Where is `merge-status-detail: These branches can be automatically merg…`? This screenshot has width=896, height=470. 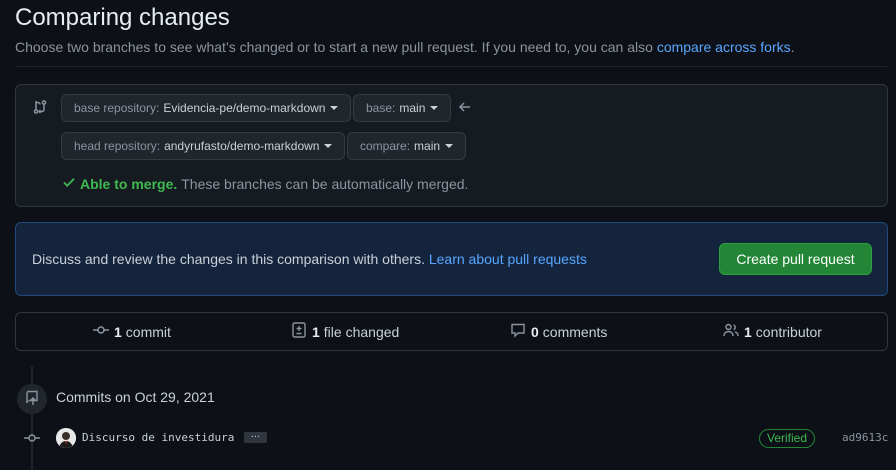
merge-status-detail: These branches can be automatically merg… is located at coordinates (325, 183).